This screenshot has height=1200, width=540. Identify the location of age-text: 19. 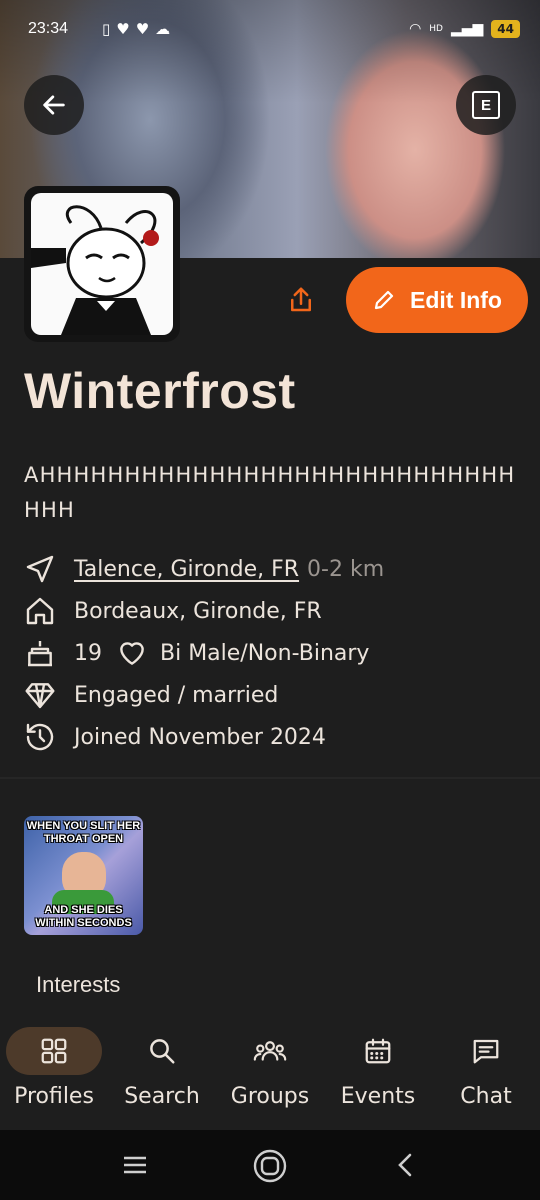
(88, 653).